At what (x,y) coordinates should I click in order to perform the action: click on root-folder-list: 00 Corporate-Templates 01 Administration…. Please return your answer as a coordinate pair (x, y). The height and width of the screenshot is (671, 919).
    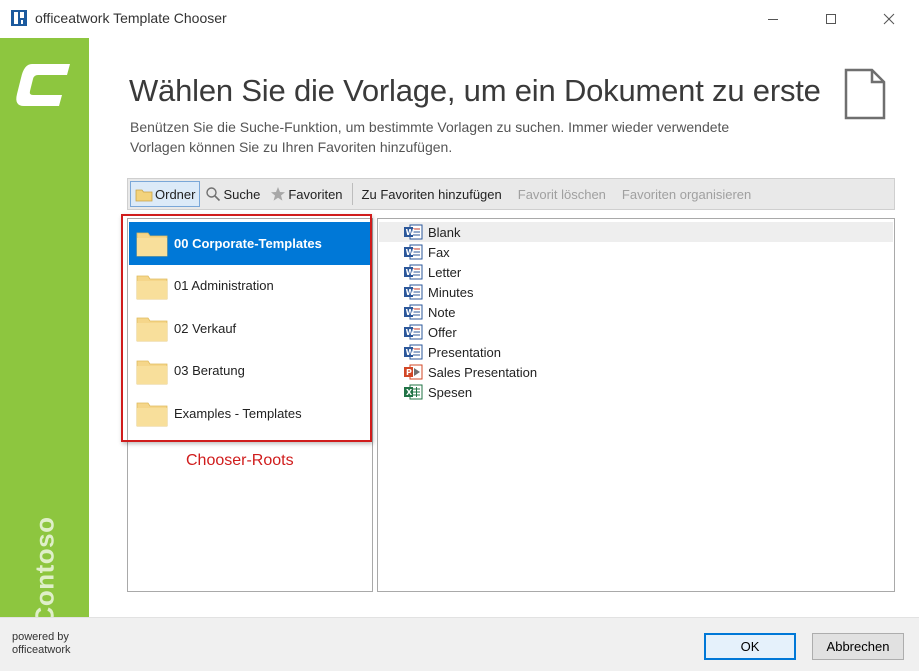
    Looking at the image, I should click on (250, 328).